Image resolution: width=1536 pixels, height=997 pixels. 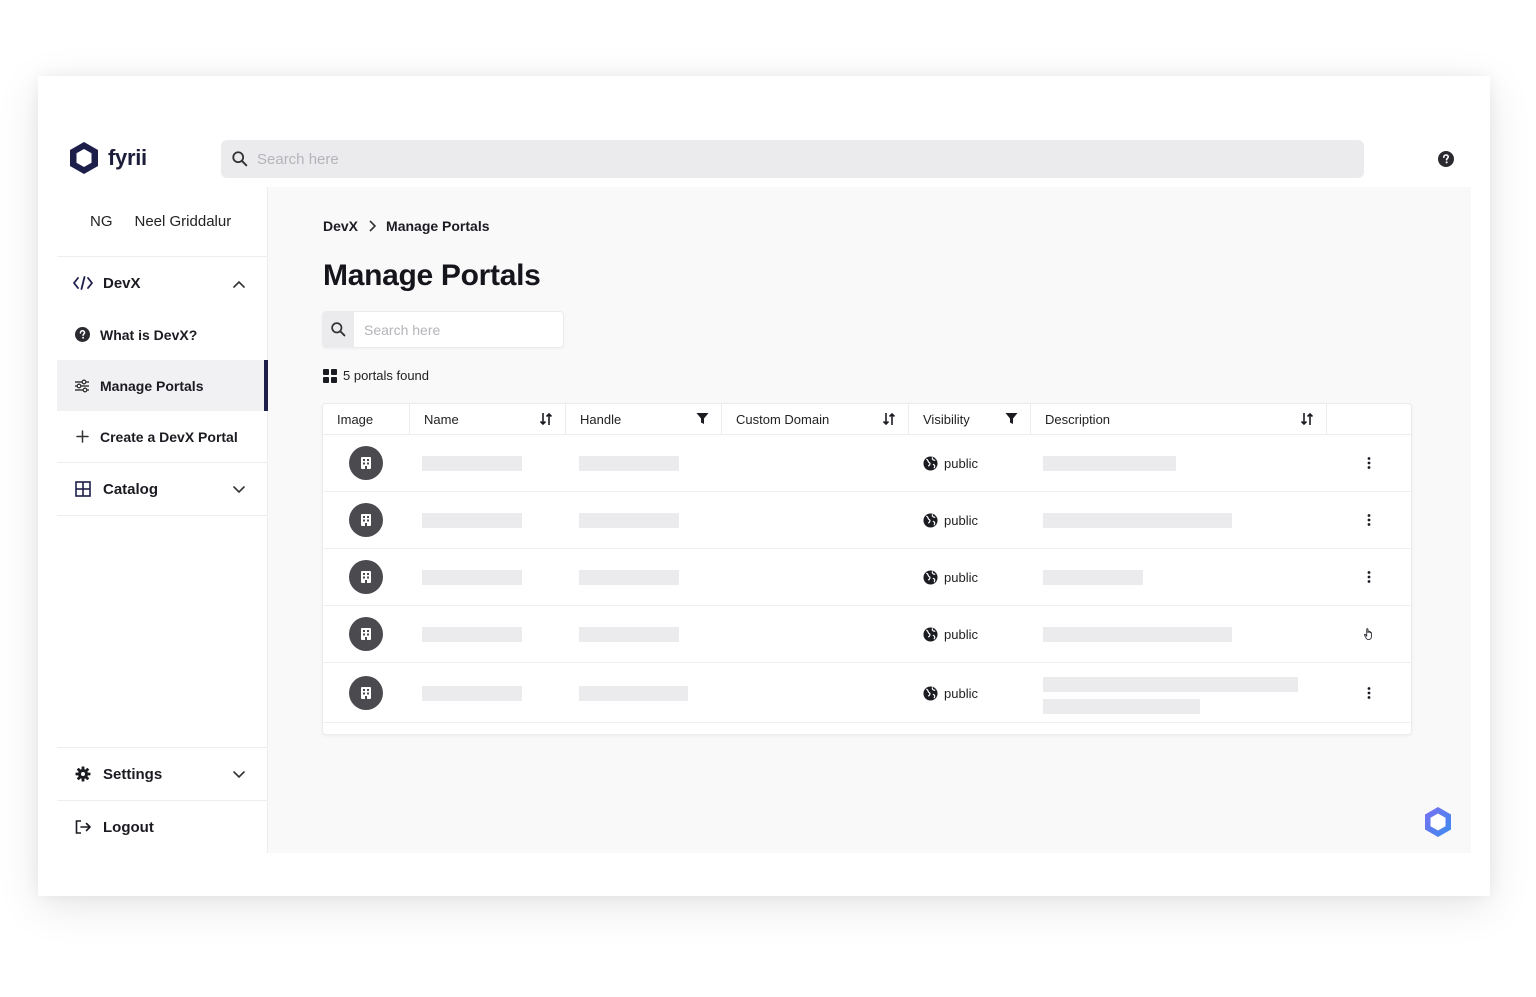 I want to click on divider, so click(x=162, y=515).